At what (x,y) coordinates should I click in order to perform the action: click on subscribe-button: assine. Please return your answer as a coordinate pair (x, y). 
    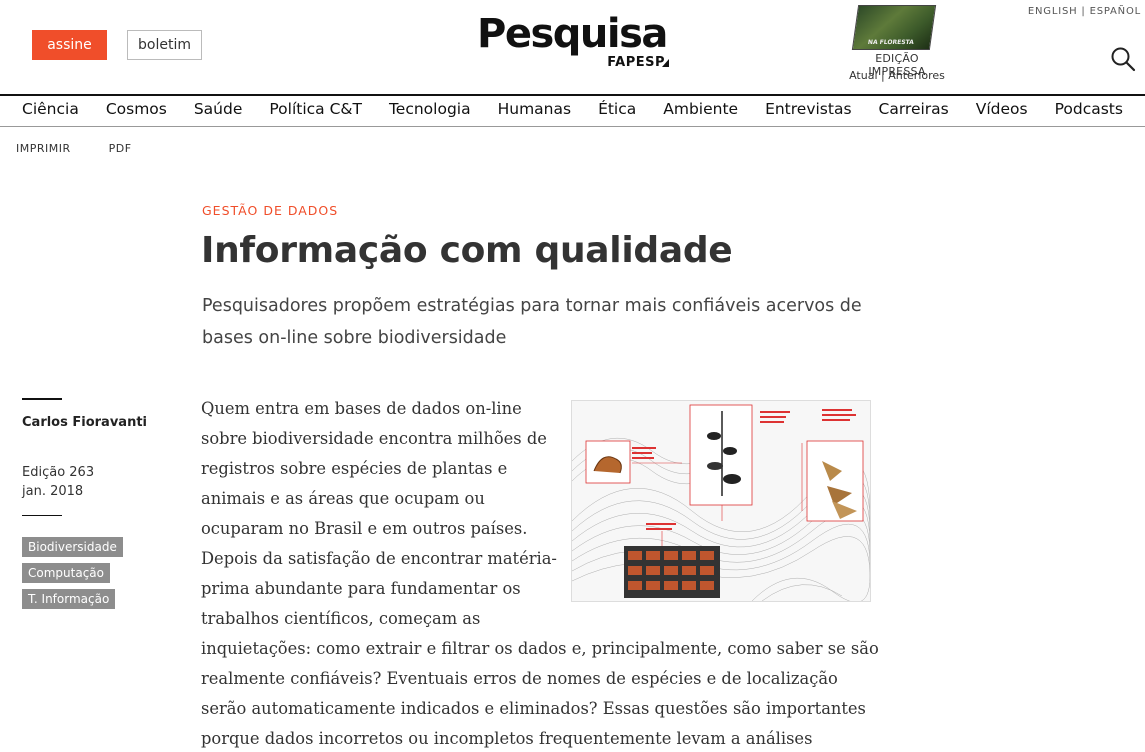
    Looking at the image, I should click on (69, 45).